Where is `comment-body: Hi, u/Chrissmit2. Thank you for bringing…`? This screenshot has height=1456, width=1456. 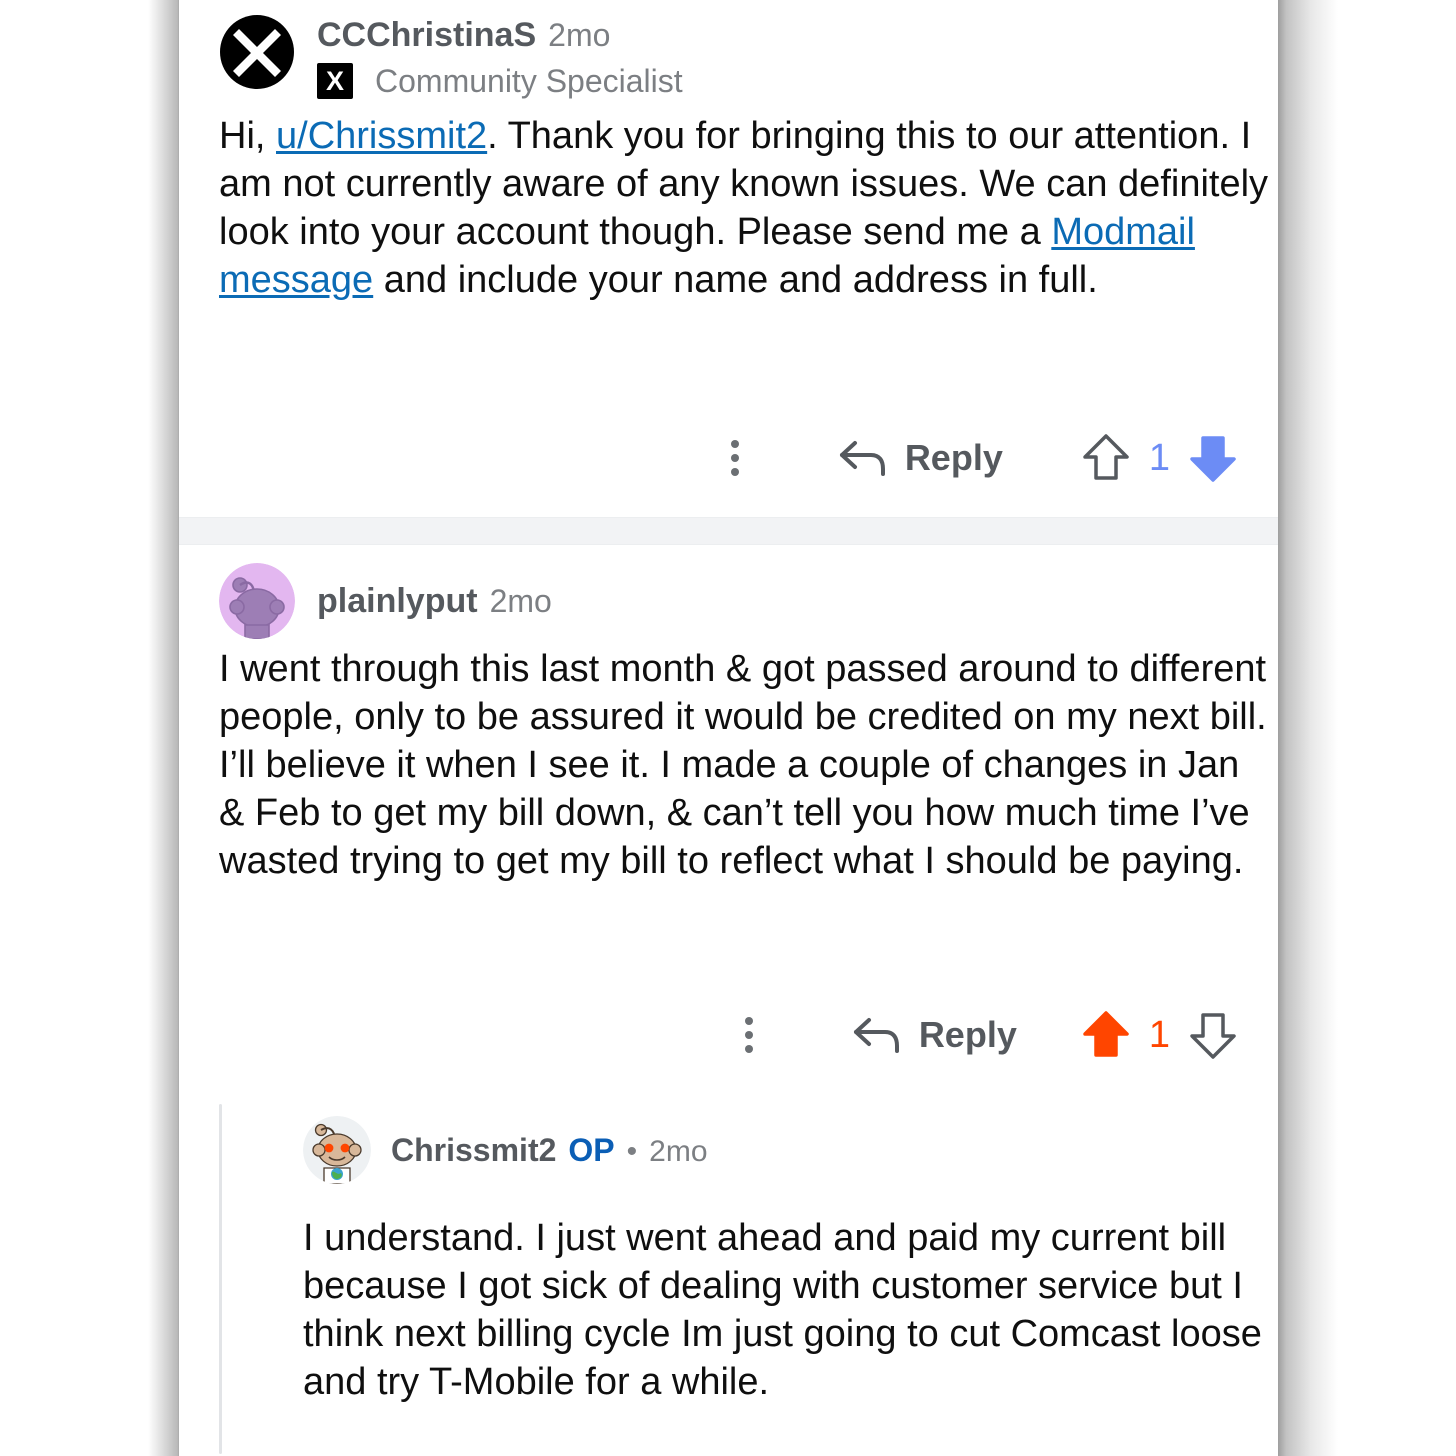
comment-body: Hi, u/Chrissmit2. Thank you for bringing… is located at coordinates (746, 208).